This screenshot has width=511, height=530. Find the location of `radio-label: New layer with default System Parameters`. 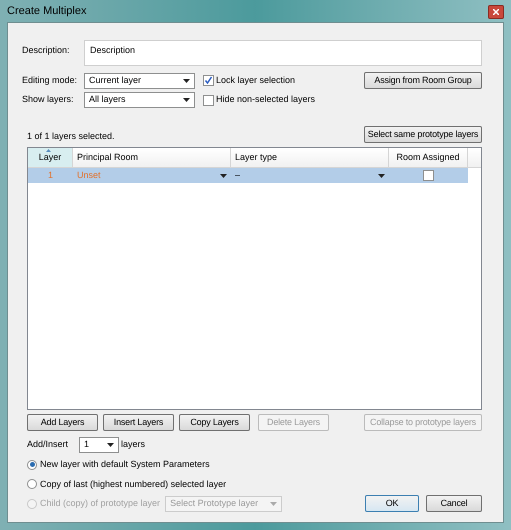

radio-label: New layer with default System Parameters is located at coordinates (125, 464).